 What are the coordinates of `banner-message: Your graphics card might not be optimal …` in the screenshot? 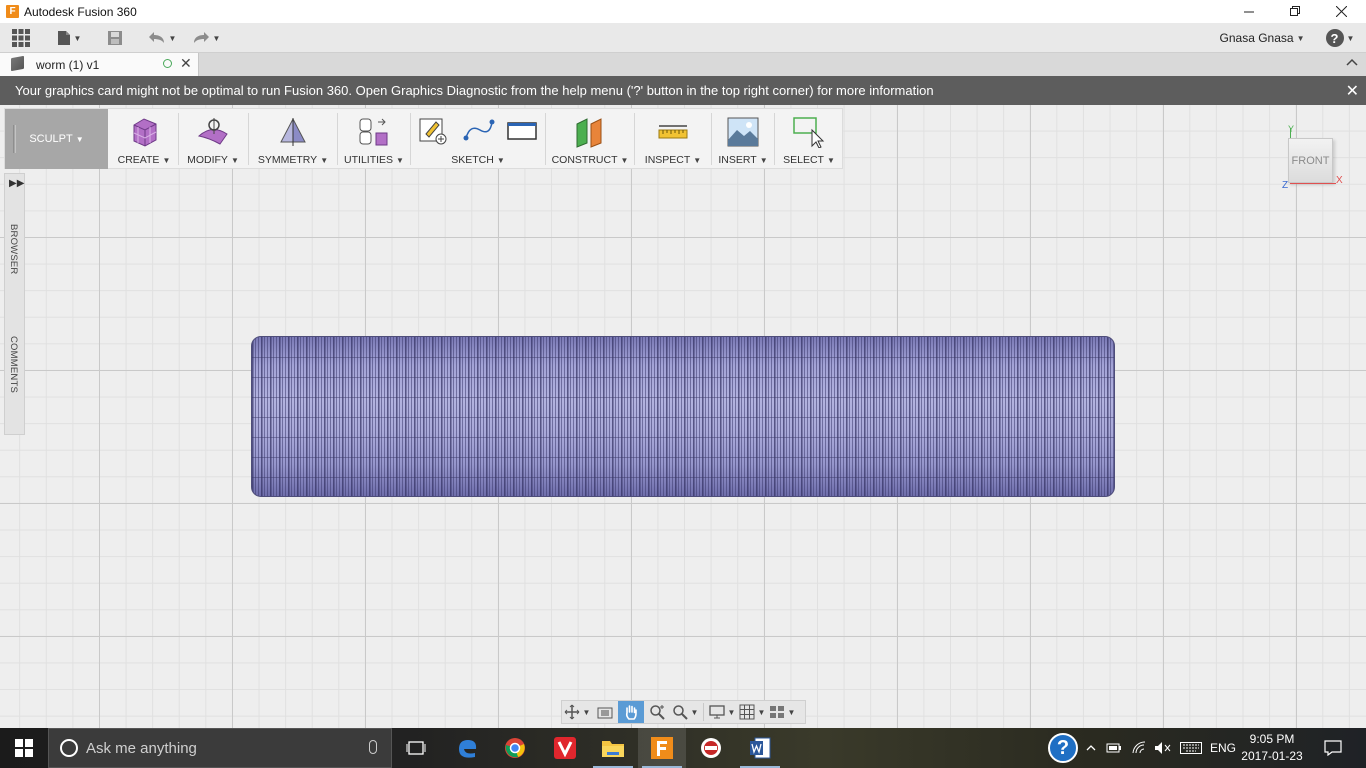 It's located at (474, 90).